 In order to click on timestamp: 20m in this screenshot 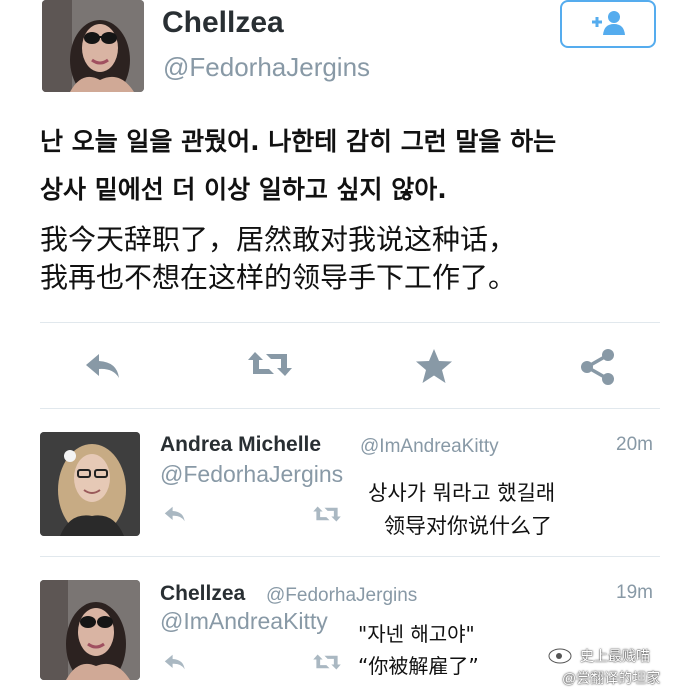, I will do `click(634, 445)`.